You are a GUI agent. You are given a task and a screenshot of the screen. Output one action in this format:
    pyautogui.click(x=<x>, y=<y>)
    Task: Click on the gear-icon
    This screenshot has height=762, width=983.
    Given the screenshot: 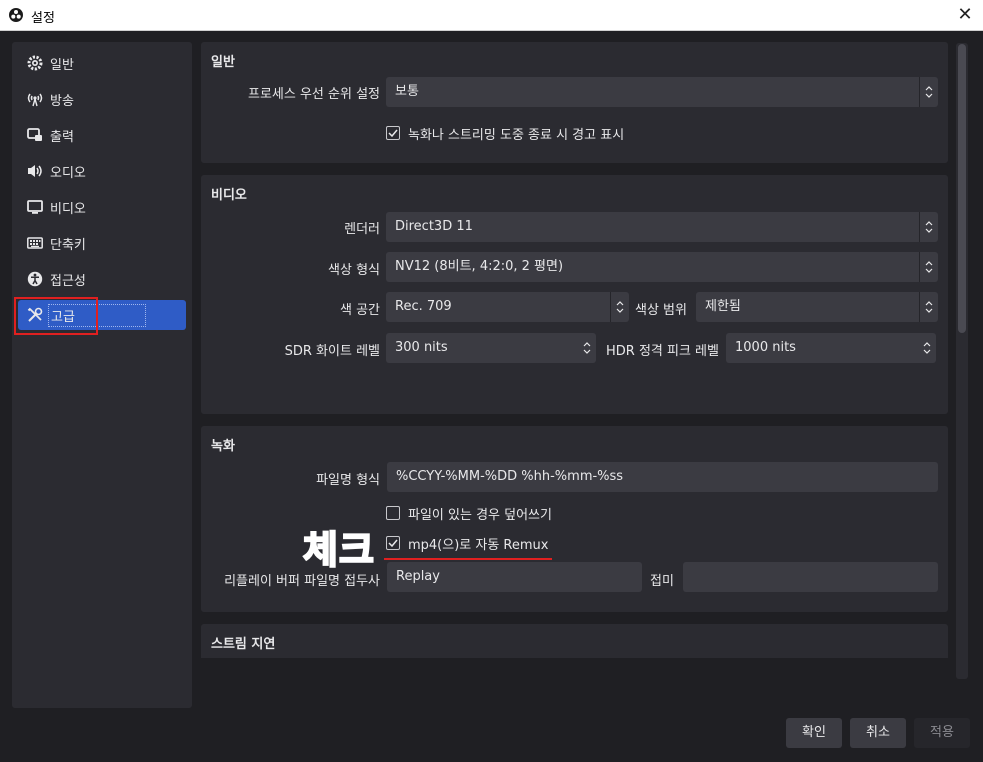 What is the action you would take?
    pyautogui.click(x=35, y=63)
    